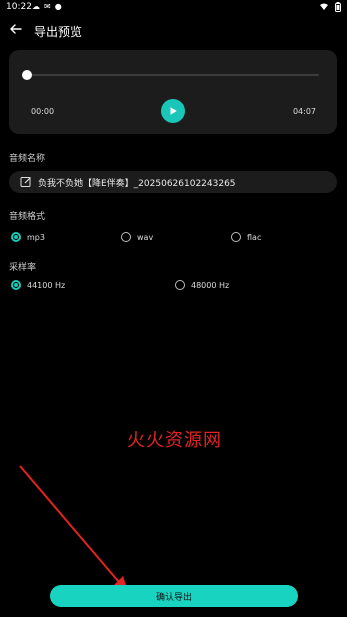 The width and height of the screenshot is (347, 617). What do you see at coordinates (74, 529) in the screenshot?
I see `annotation-arrow-icon` at bounding box center [74, 529].